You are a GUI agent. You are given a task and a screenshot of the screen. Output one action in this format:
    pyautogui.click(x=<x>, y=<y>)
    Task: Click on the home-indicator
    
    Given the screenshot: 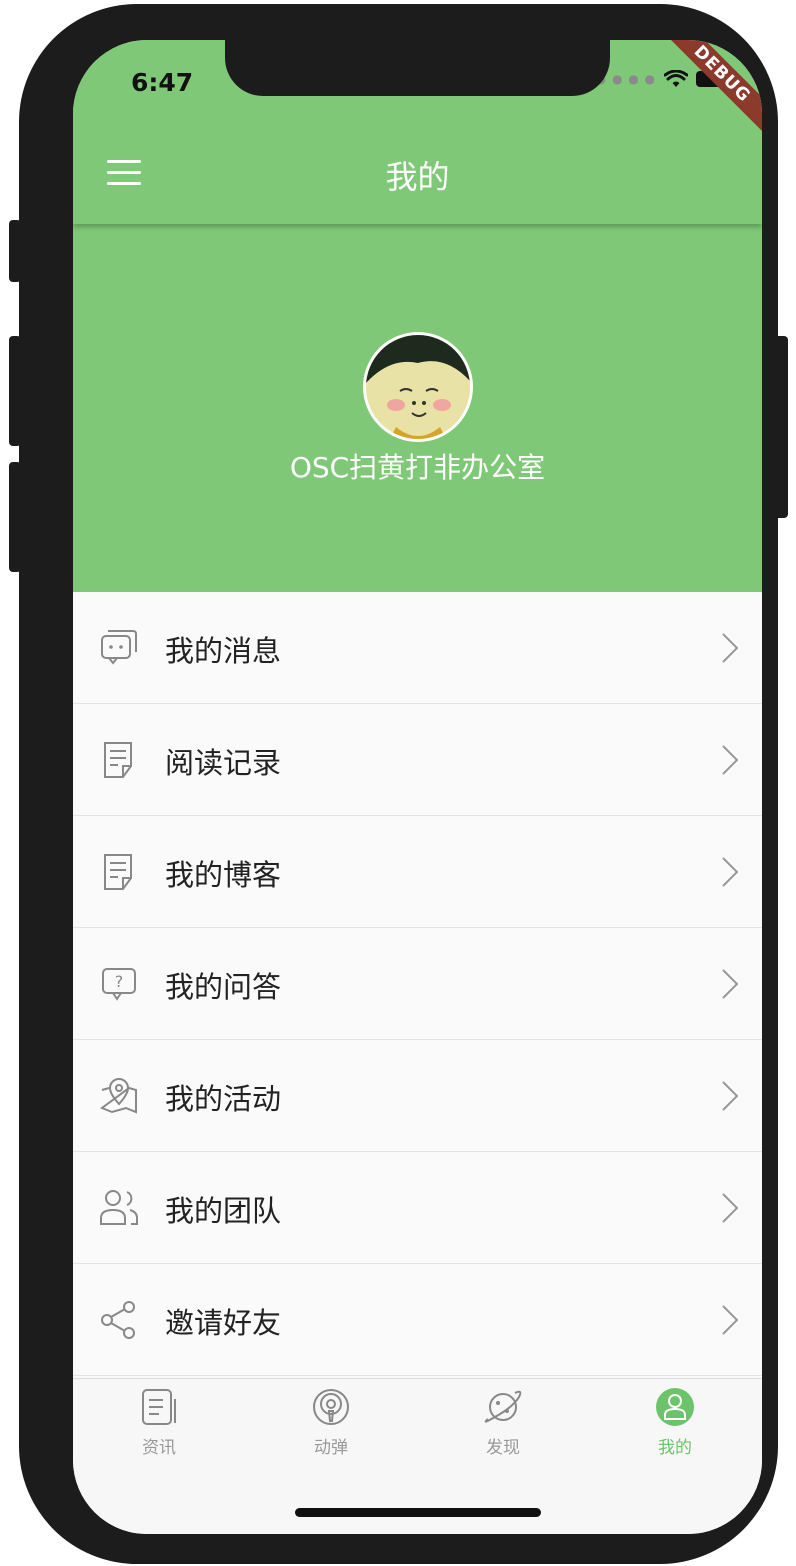 What is the action you would take?
    pyautogui.click(x=418, y=1512)
    